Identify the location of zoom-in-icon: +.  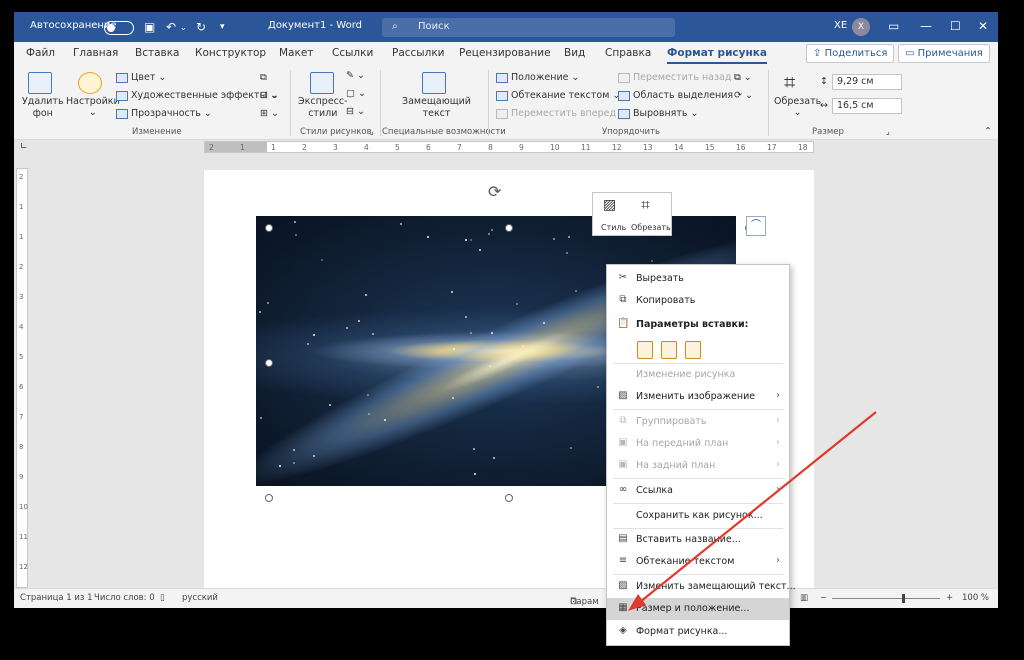
(949, 598).